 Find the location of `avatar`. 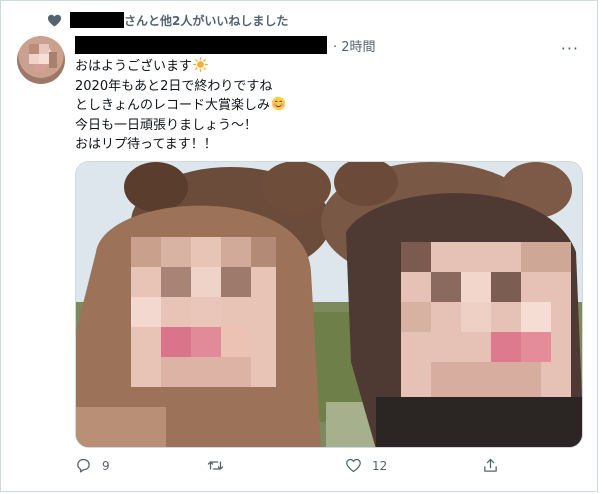

avatar is located at coordinates (41, 60).